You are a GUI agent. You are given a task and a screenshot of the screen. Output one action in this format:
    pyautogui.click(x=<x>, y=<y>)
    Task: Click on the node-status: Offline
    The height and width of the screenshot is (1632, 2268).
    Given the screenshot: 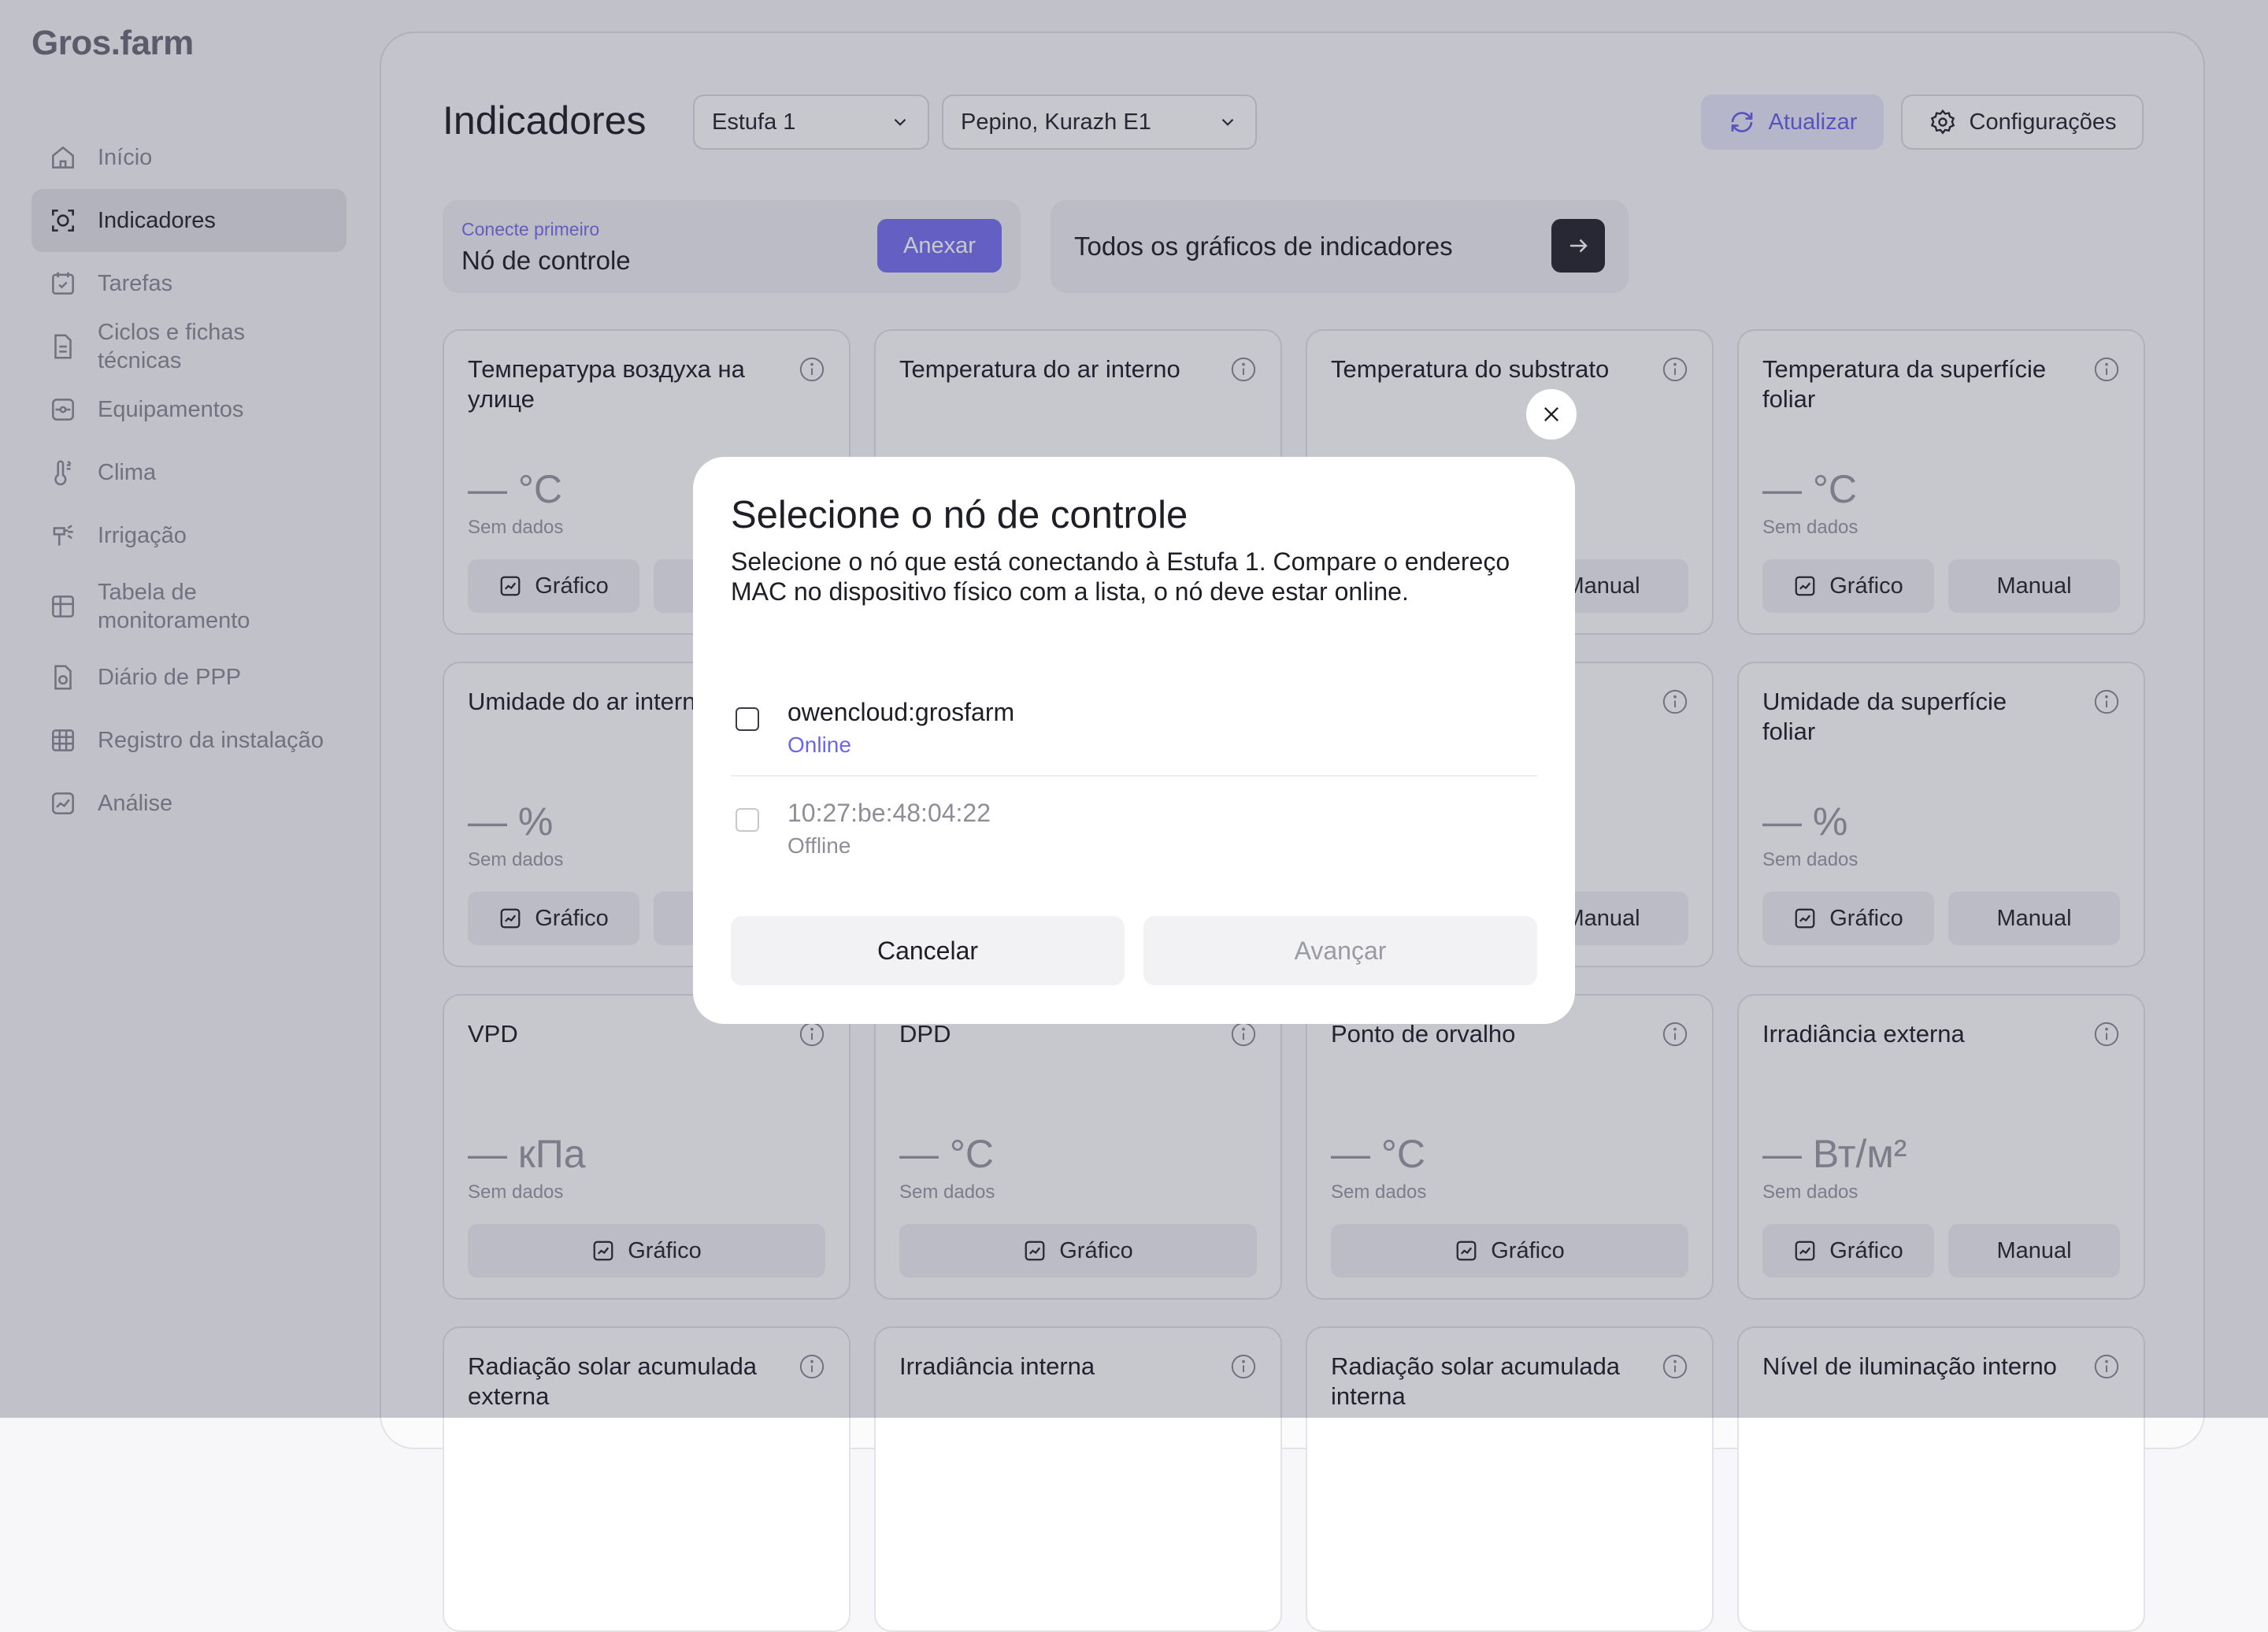 What is the action you would take?
    pyautogui.click(x=819, y=845)
    